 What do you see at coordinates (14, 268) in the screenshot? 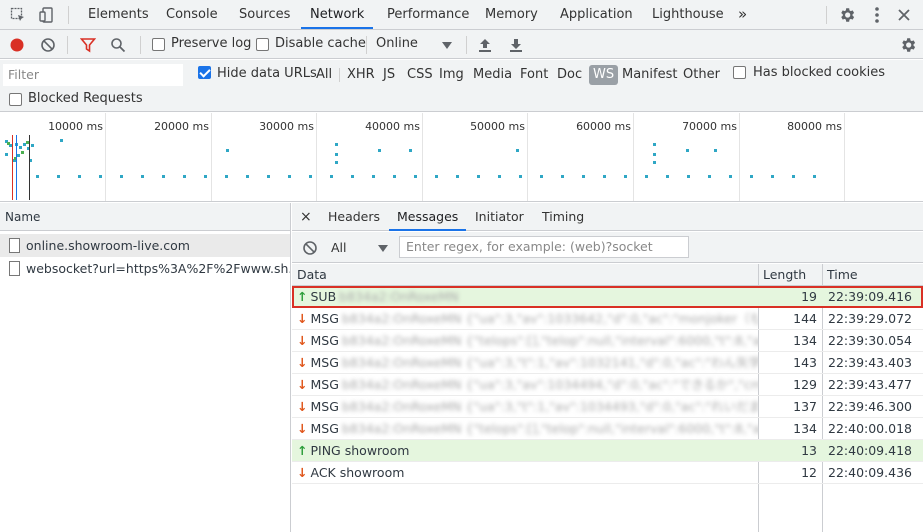
I see `document-icon` at bounding box center [14, 268].